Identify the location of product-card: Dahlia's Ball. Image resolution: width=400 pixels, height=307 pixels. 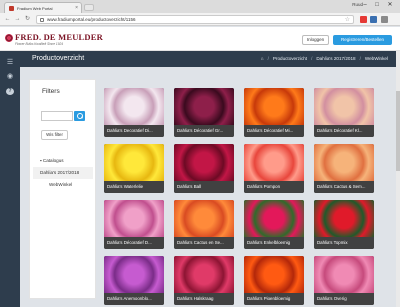
(204, 168).